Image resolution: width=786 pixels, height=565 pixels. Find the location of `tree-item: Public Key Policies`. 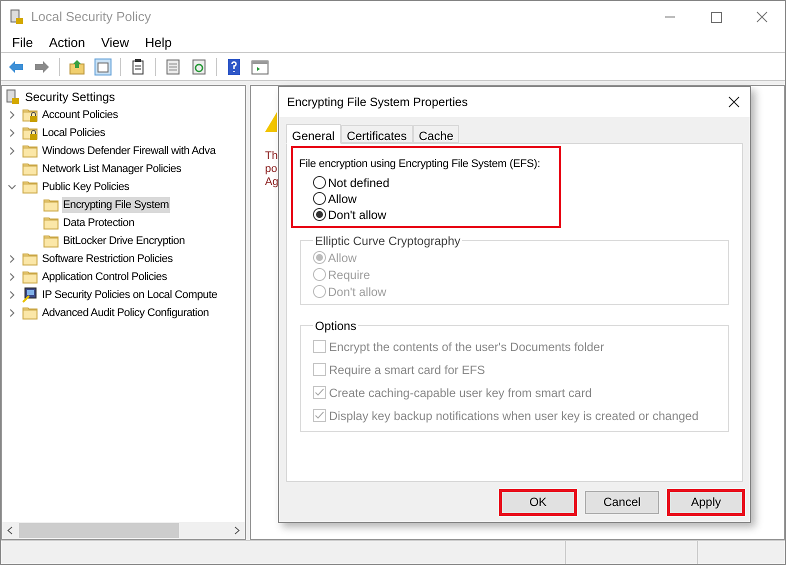

tree-item: Public Key Policies is located at coordinates (85, 187).